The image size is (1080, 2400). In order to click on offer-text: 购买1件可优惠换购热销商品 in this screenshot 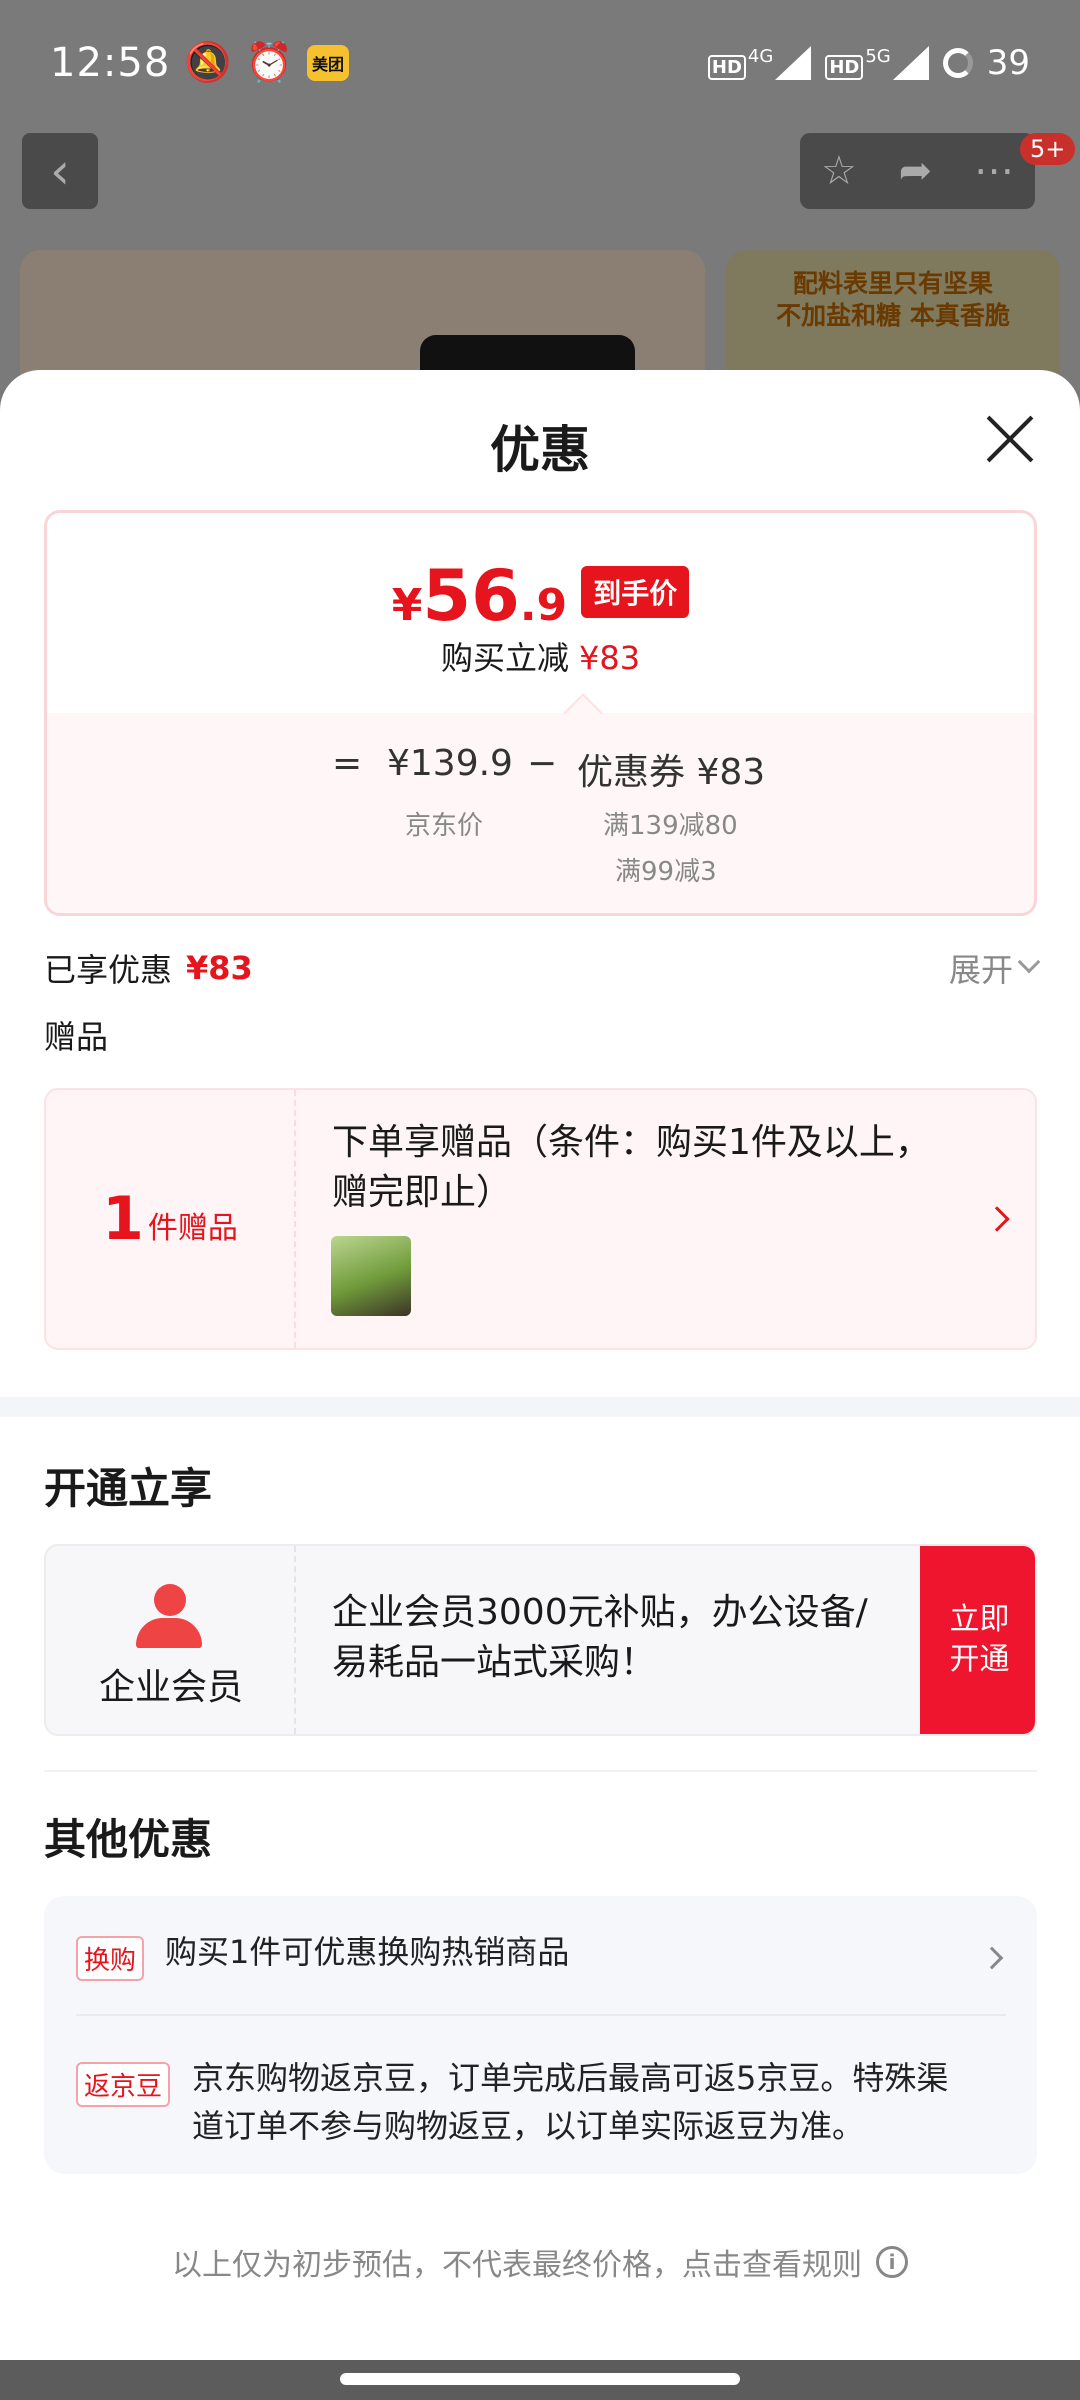, I will do `click(367, 1952)`.